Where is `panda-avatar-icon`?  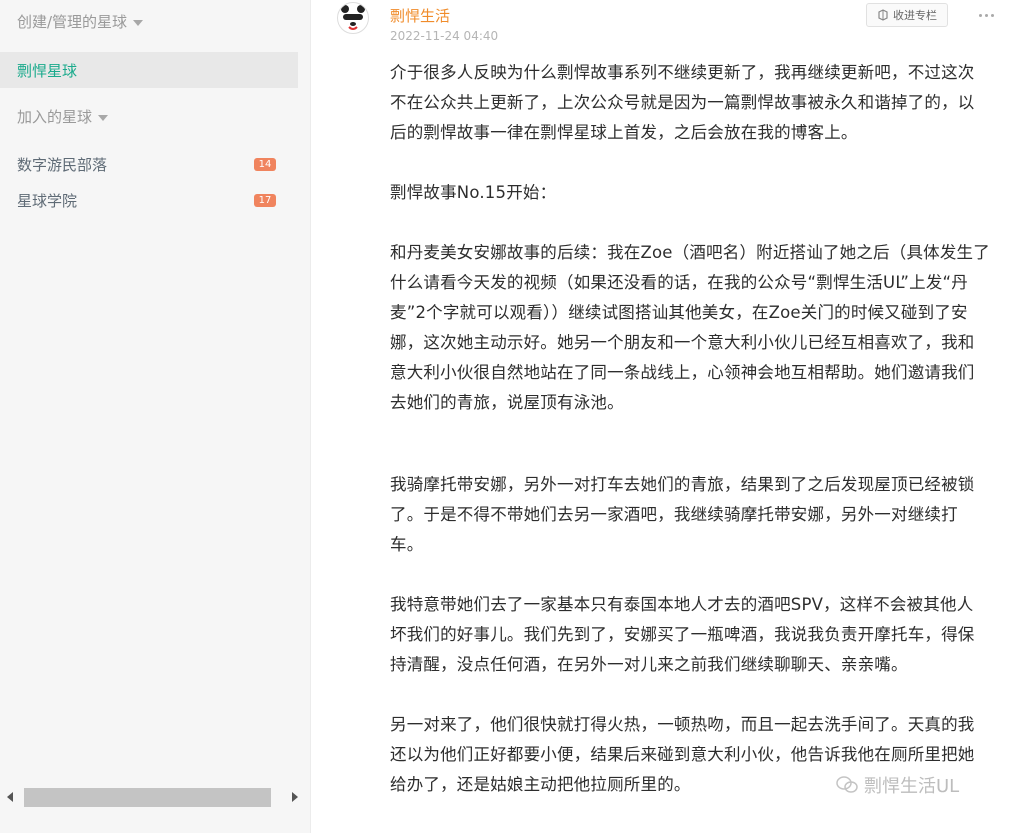
panda-avatar-icon is located at coordinates (353, 18).